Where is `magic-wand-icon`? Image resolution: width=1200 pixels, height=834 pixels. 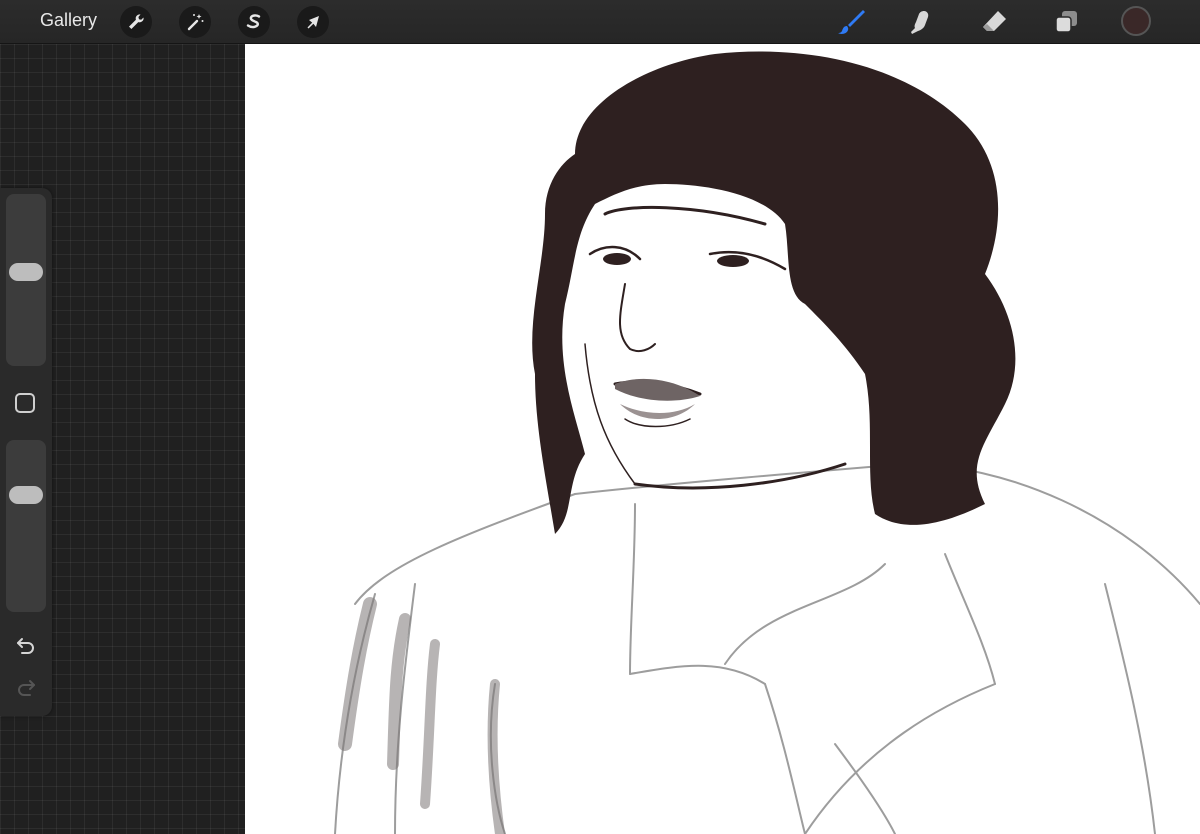 magic-wand-icon is located at coordinates (195, 22).